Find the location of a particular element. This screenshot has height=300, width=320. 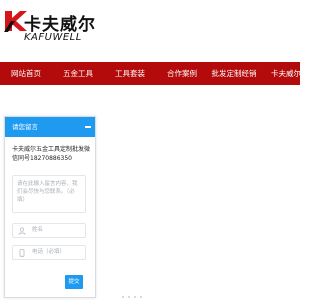

nav-item-brand: 卡夫威尔 is located at coordinates (286, 73).